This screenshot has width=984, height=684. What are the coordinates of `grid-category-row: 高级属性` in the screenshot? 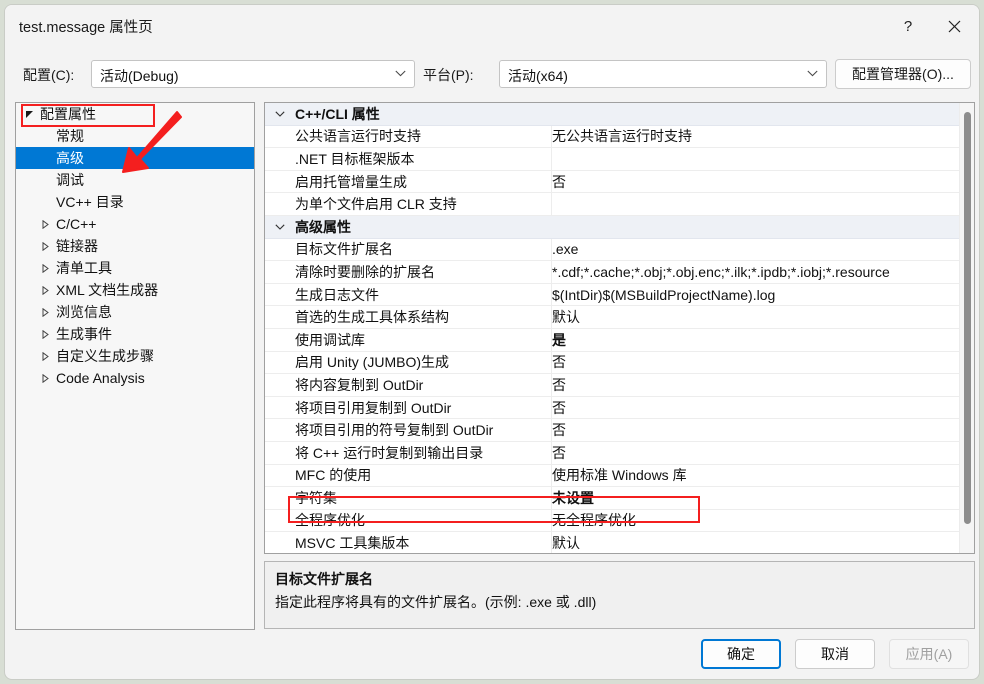 It's located at (612, 227).